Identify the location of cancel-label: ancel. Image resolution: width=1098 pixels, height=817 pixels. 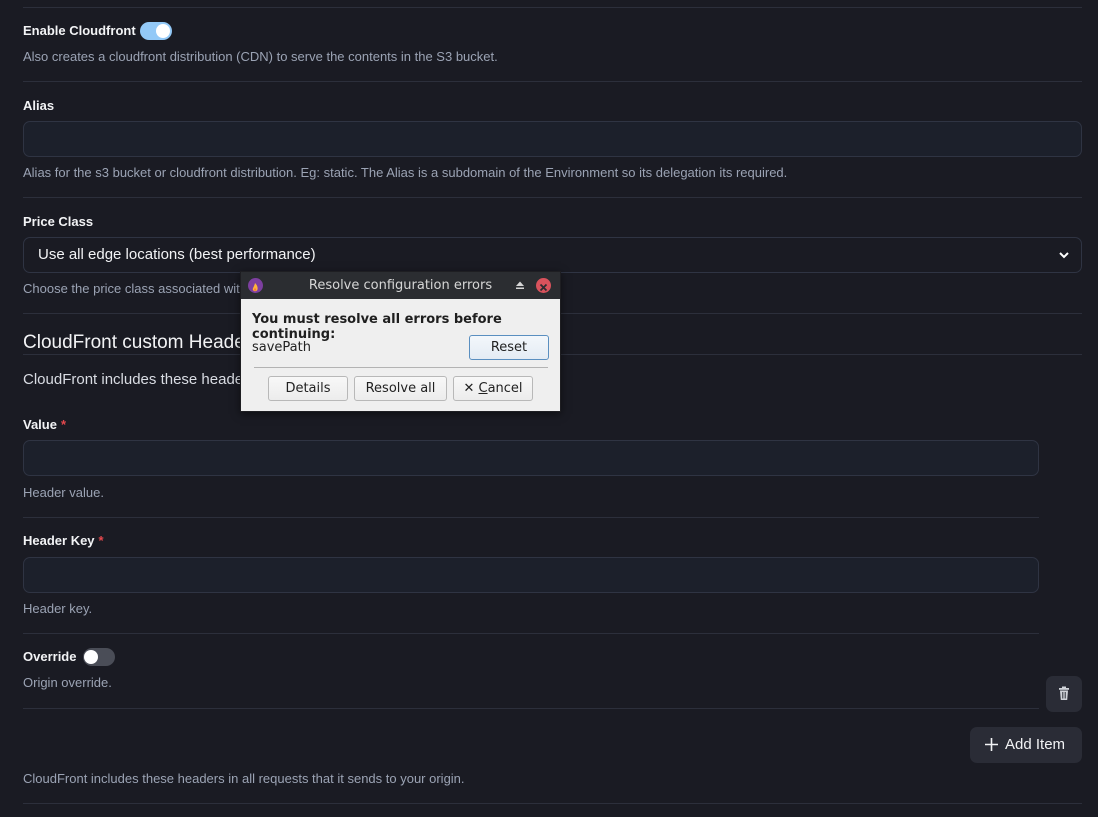
(505, 388).